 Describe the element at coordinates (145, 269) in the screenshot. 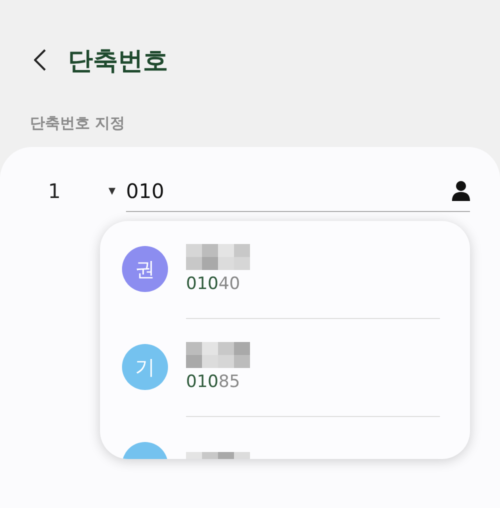

I see `contact-avatar: 권` at that location.